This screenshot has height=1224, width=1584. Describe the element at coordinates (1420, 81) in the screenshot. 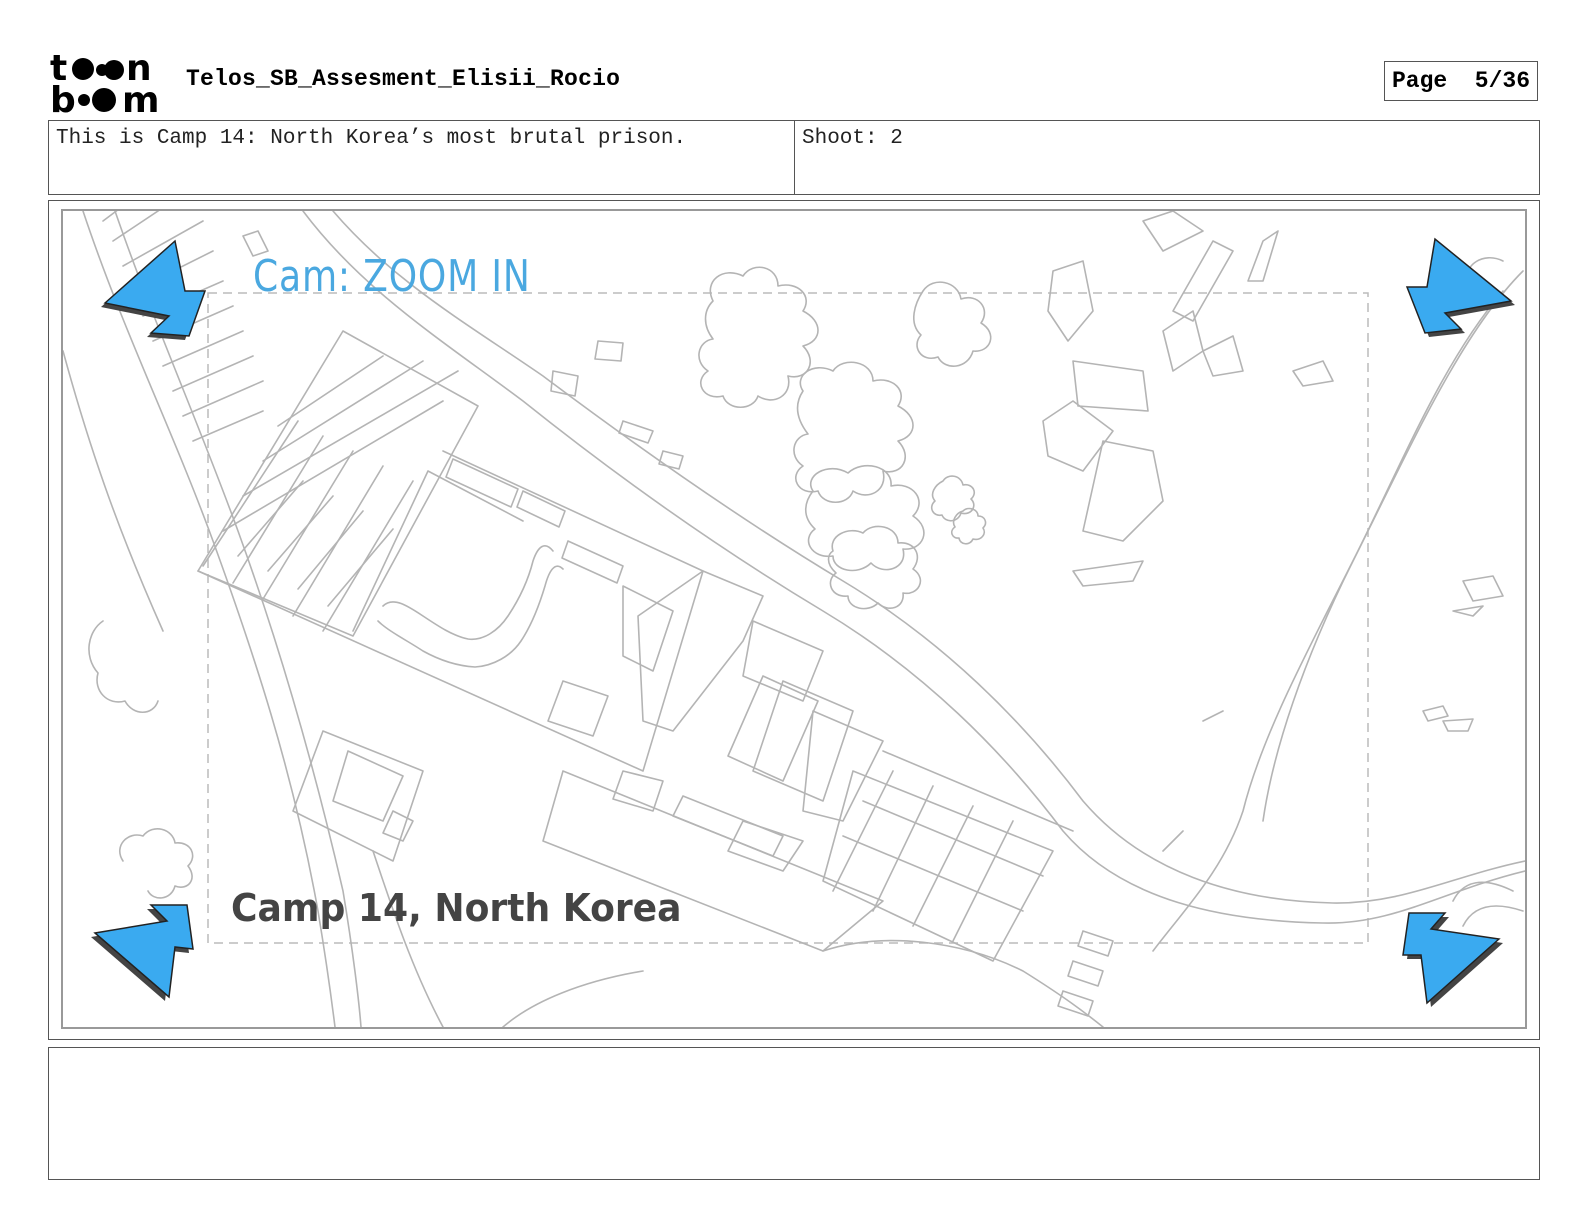

I see `page-label: Page` at that location.